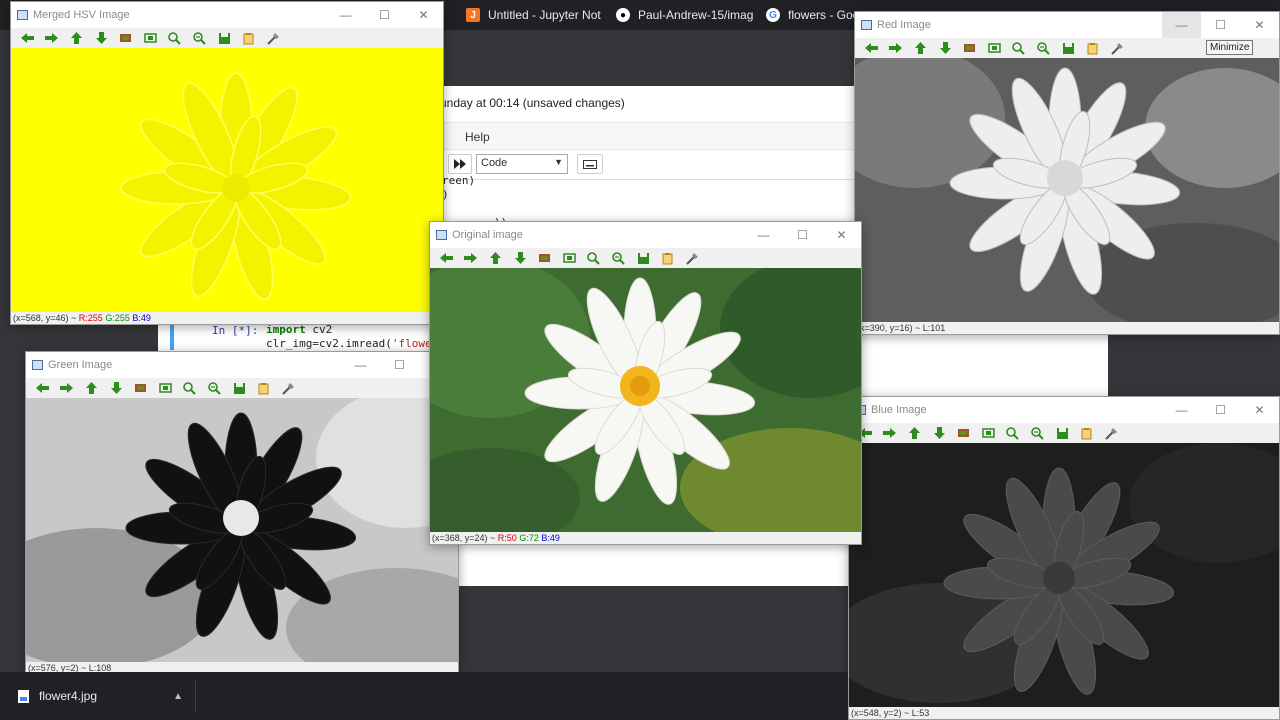 The image size is (1280, 720). I want to click on tab-label: Paul-Andrew-15/imag, so click(696, 15).